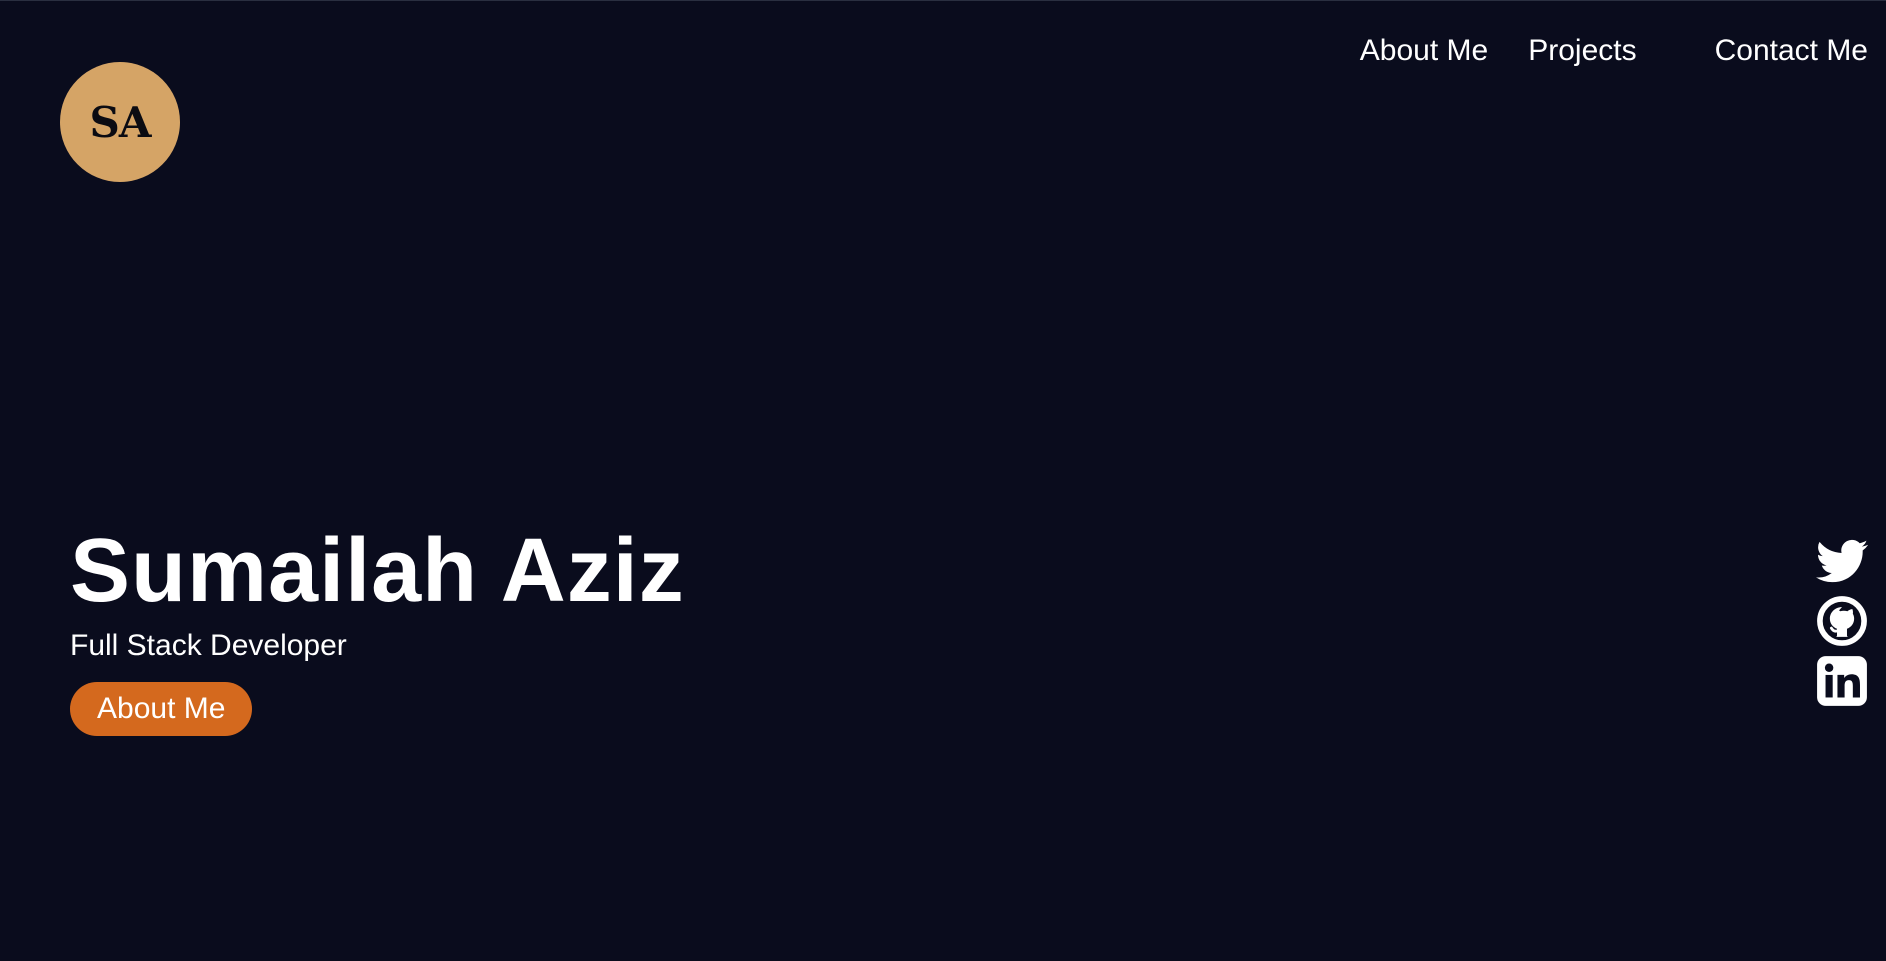  I want to click on twitter-link, so click(1842, 561).